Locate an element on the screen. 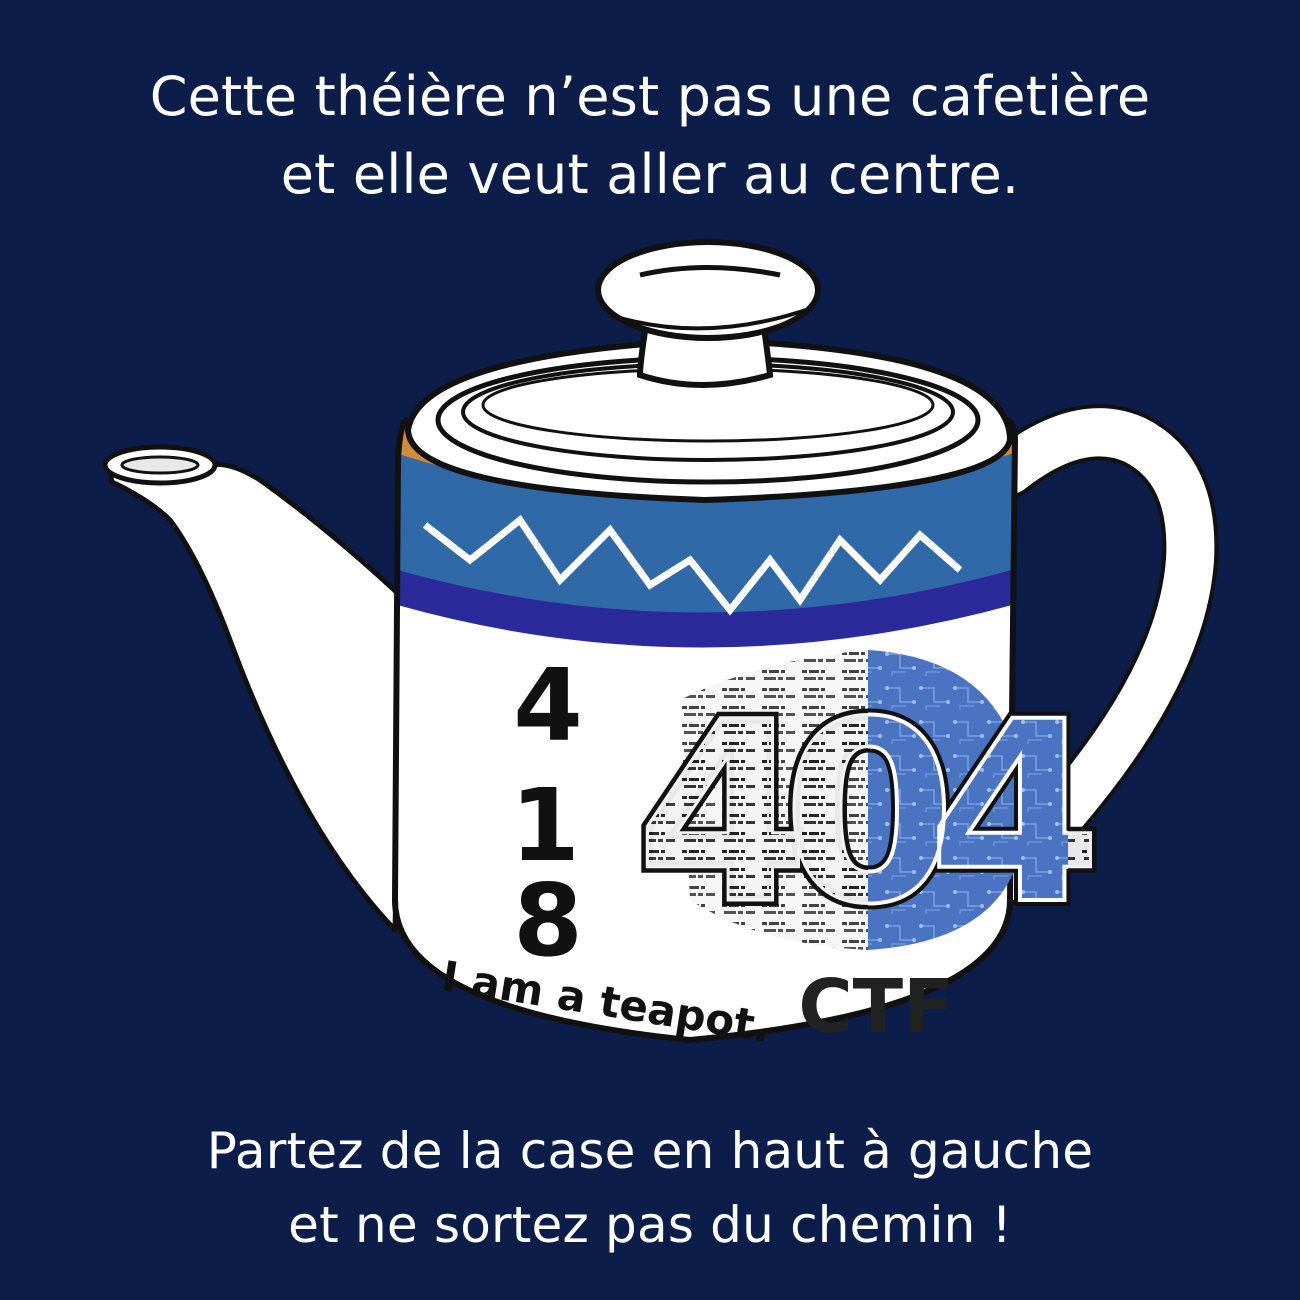 This screenshot has width=1300, height=1300. logo-label-ctf: CTF is located at coordinates (875, 1007).